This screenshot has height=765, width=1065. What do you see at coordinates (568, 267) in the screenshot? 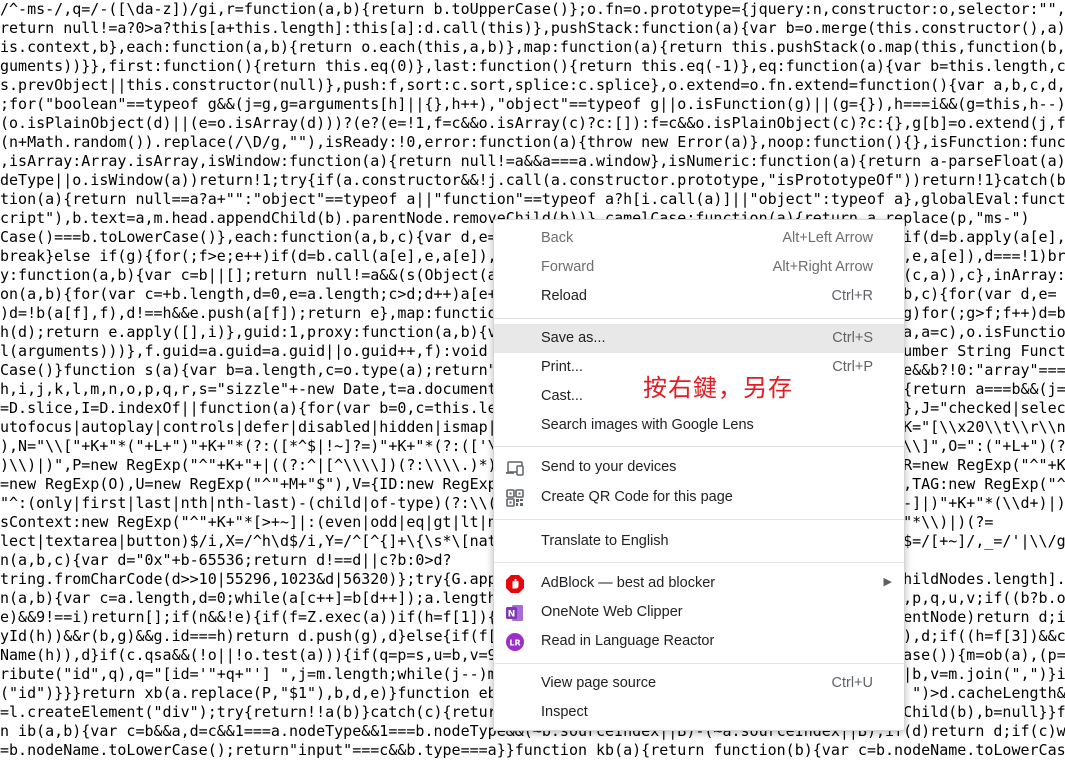
I see `menu-item-label: Forward` at bounding box center [568, 267].